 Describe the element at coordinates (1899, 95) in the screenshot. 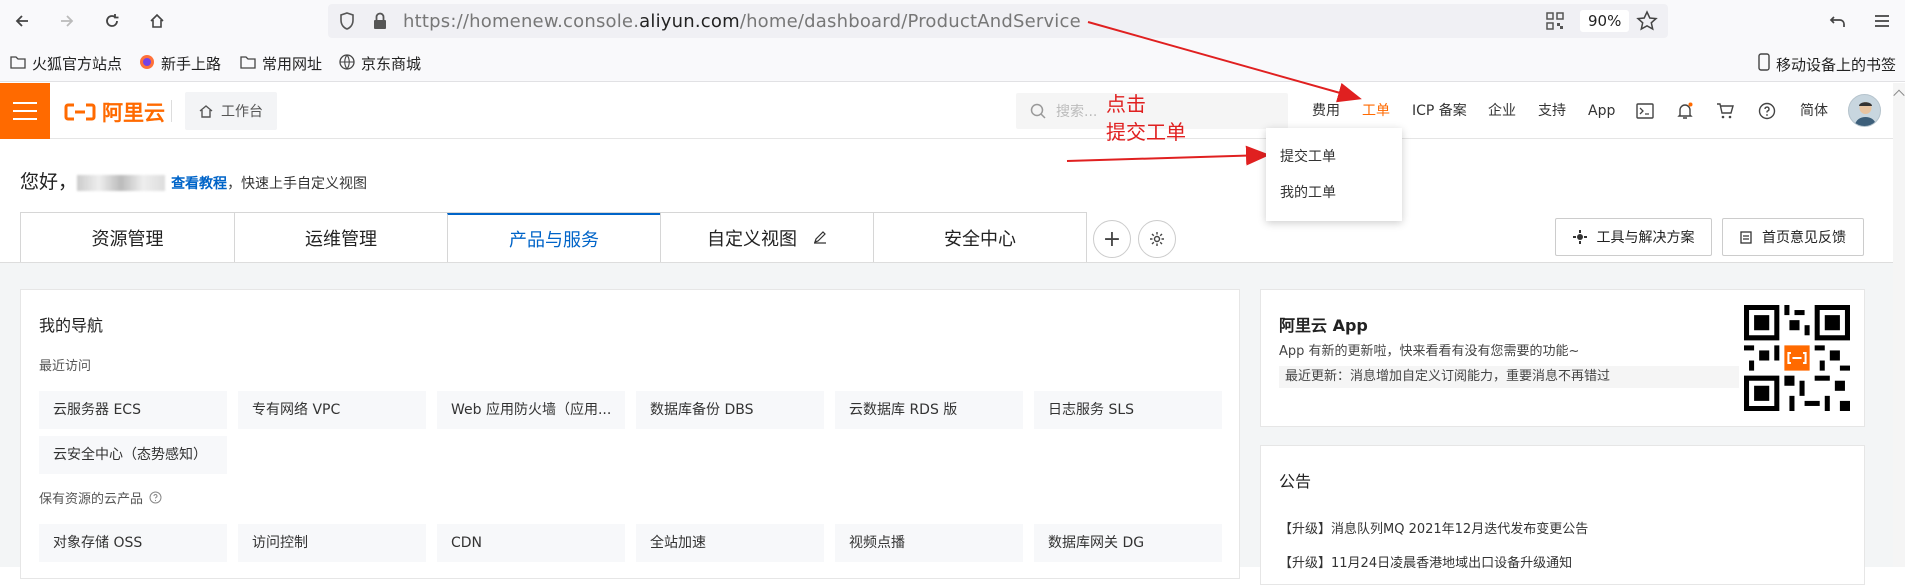

I see `scroll-up-icon` at that location.